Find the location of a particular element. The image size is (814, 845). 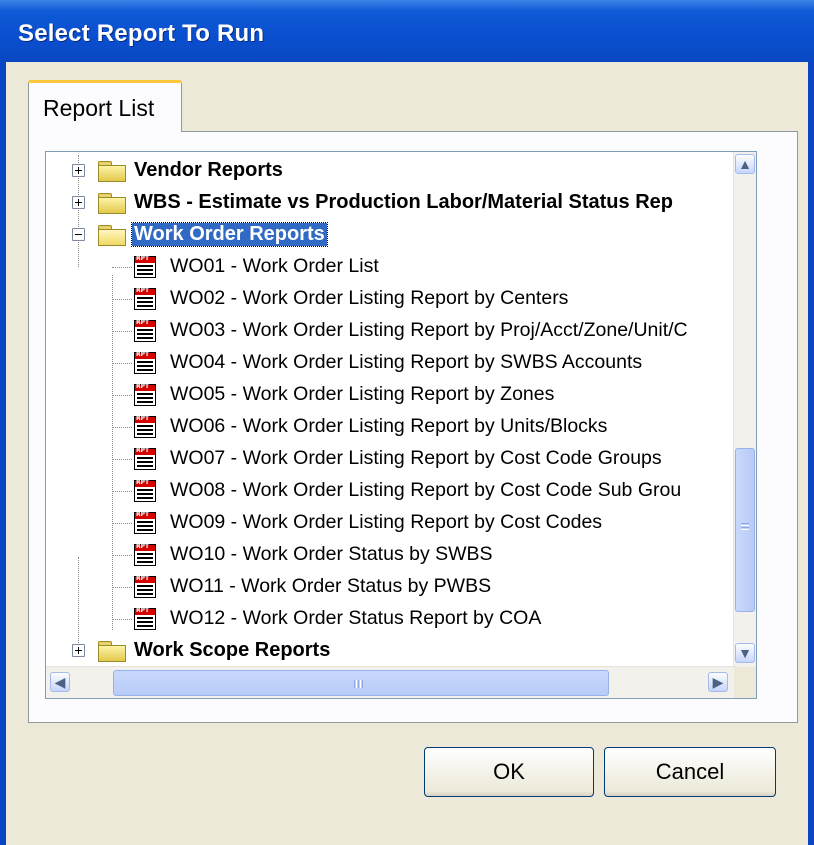

folder-label: Work Order Reports is located at coordinates (229, 234).